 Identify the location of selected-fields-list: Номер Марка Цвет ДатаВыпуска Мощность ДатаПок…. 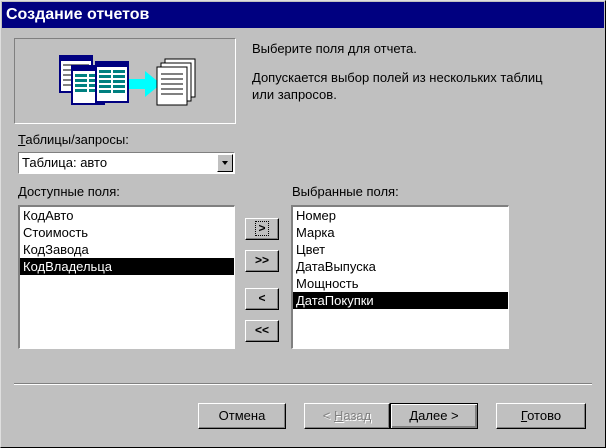
(400, 277).